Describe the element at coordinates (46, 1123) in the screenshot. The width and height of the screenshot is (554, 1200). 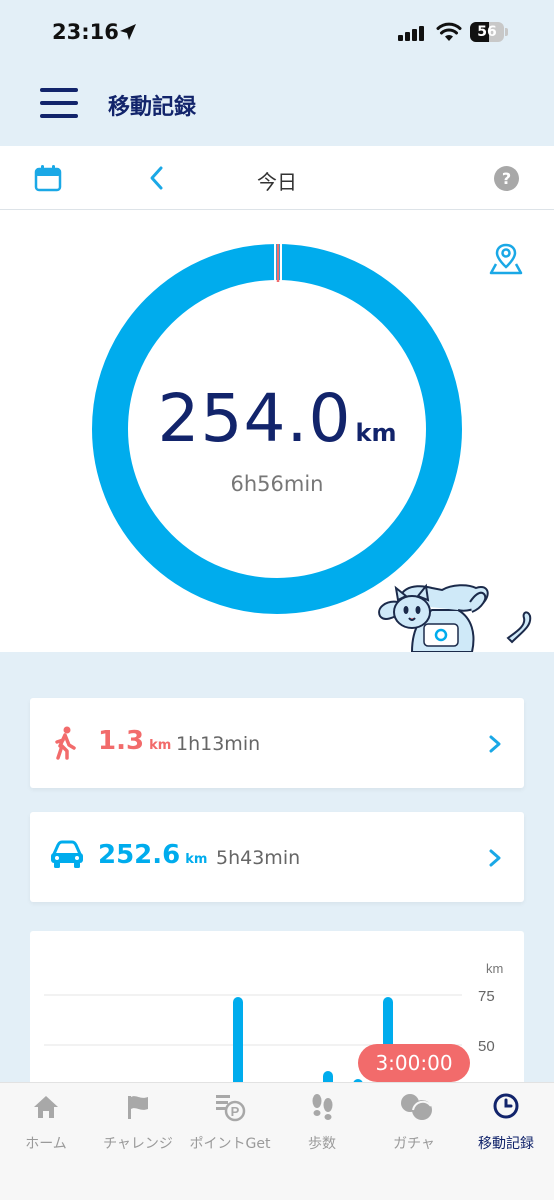
I see `tab-home: ホーム` at that location.